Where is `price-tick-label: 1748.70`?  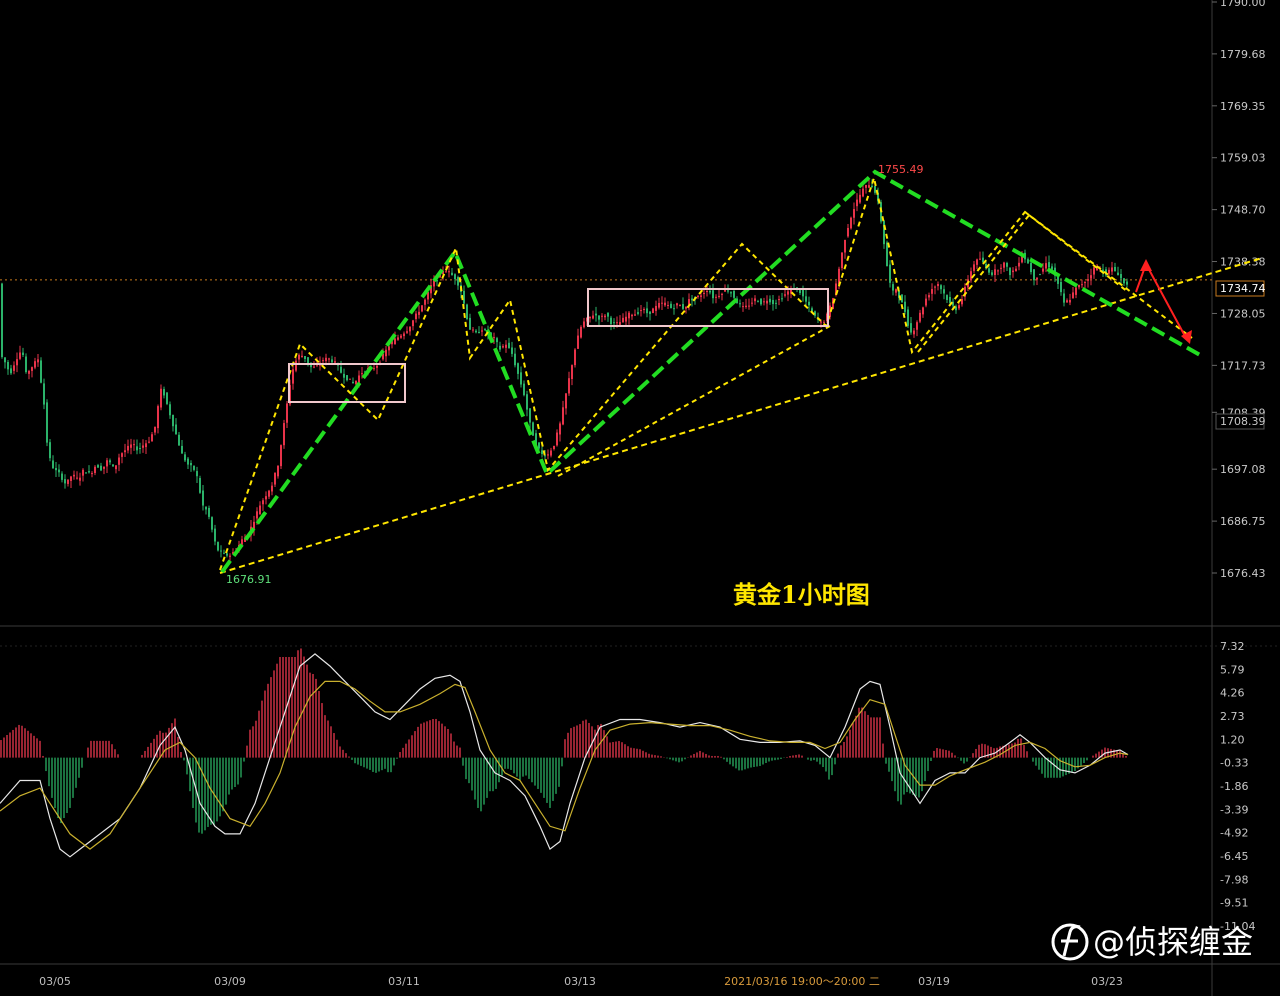
price-tick-label: 1748.70 is located at coordinates (1243, 210).